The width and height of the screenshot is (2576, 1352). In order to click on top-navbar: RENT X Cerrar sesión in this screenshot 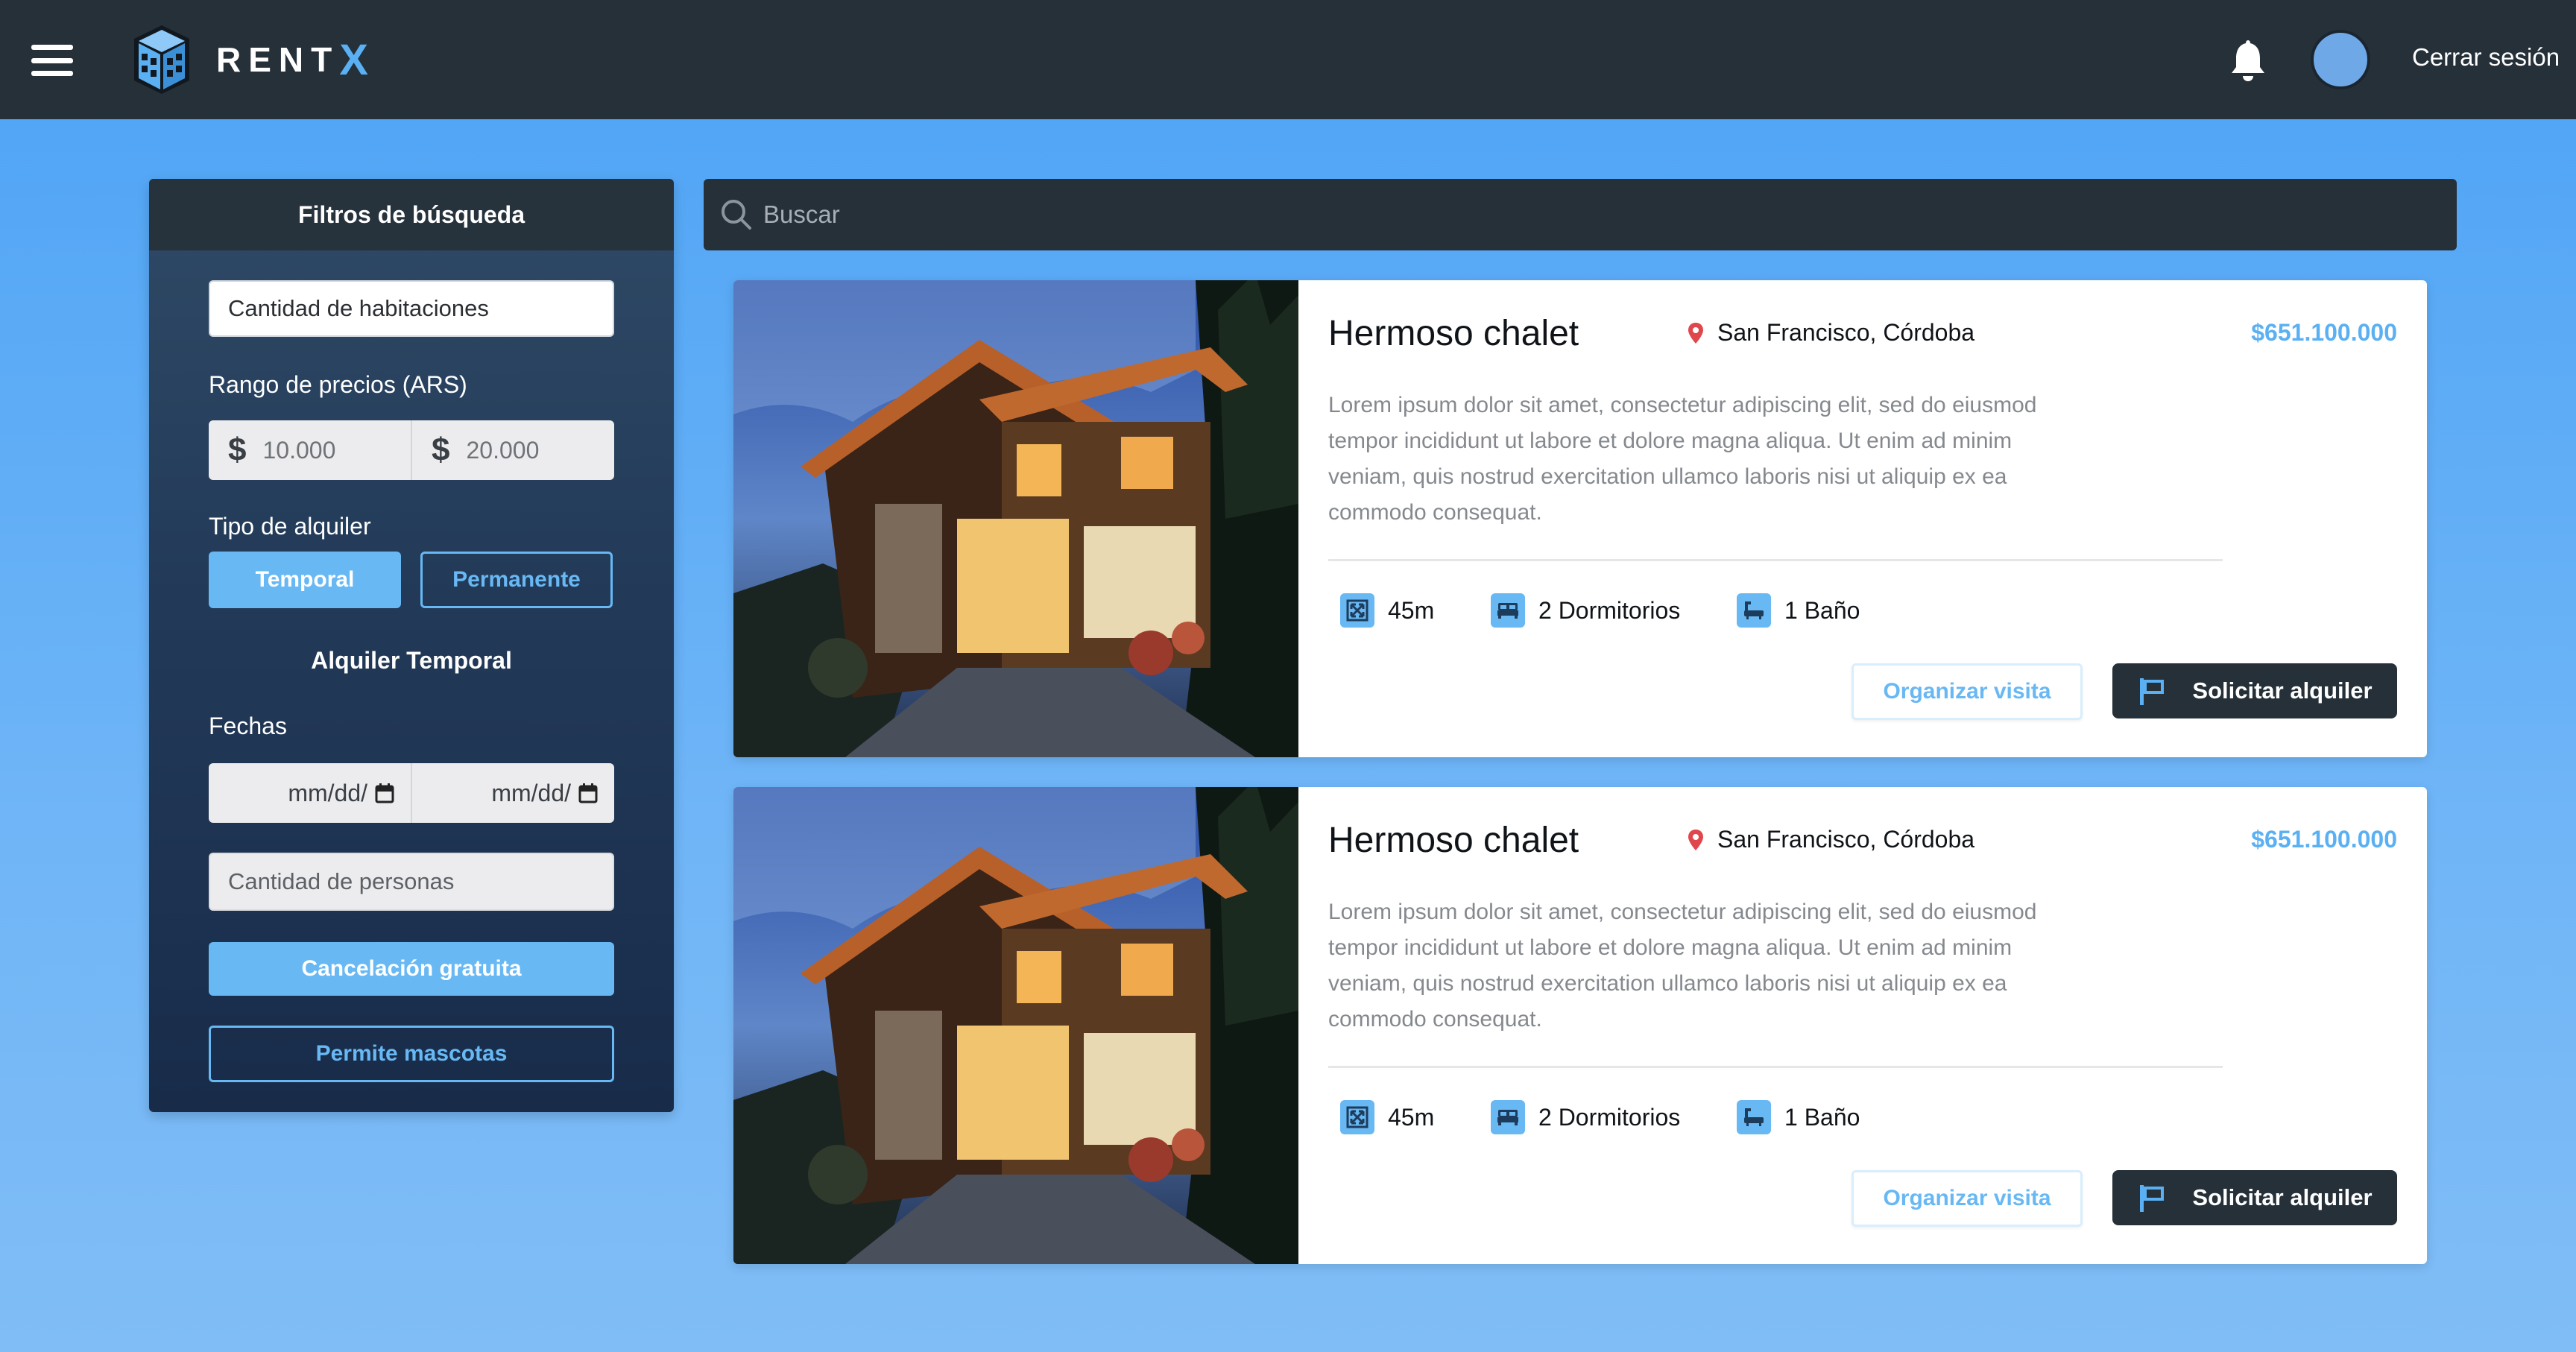, I will do `click(1288, 59)`.